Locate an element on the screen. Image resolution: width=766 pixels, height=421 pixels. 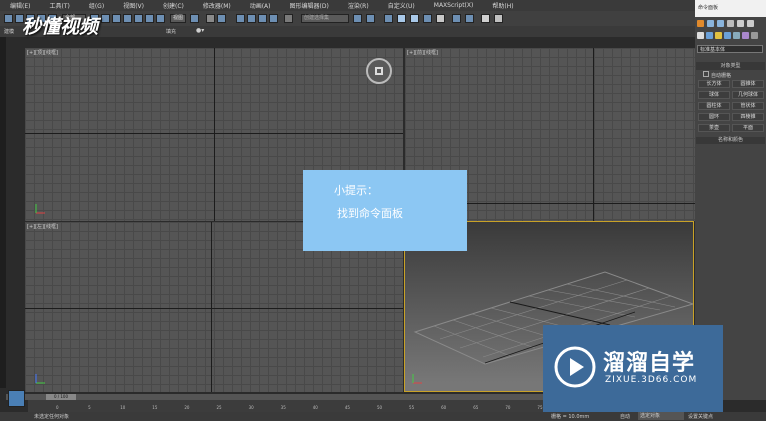
window-crossing-icon is located at coordinates (127, 18).